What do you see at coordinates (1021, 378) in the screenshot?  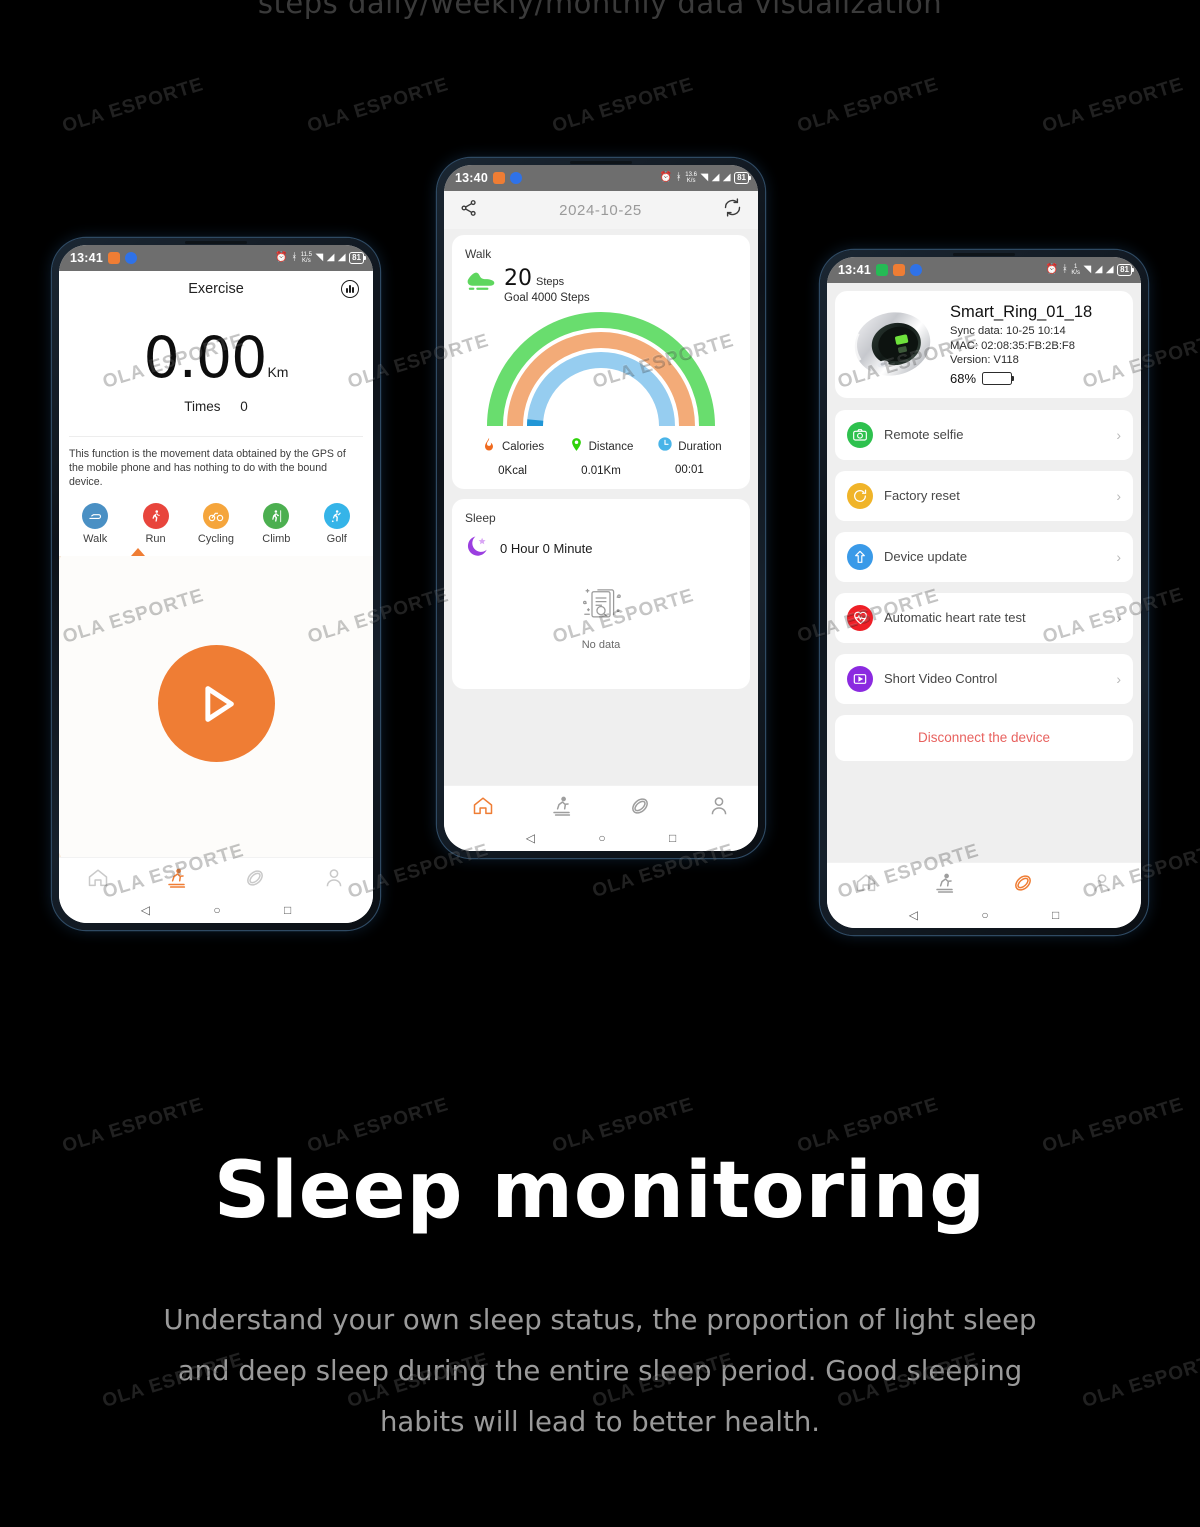 I see `device-battery: 68%` at bounding box center [1021, 378].